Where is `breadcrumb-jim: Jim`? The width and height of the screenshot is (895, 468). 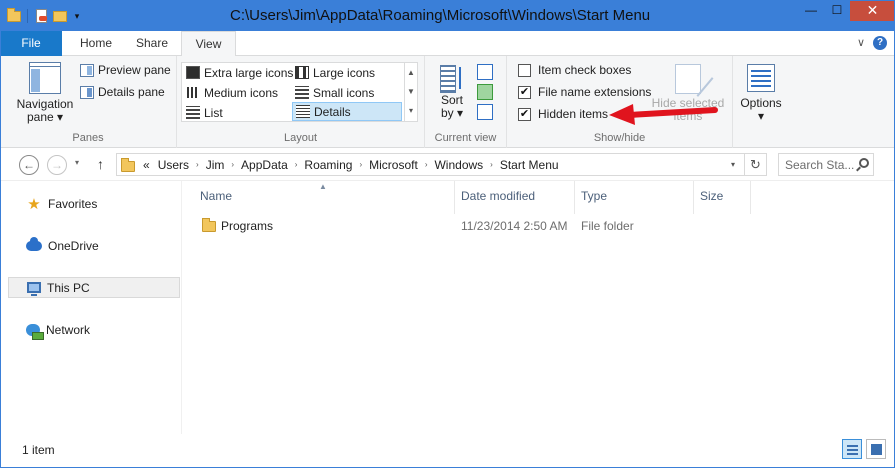
breadcrumb-jim: Jim is located at coordinates (215, 165).